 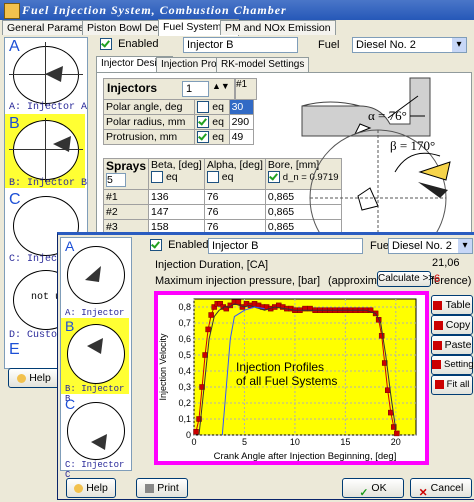 I want to click on injector-letter: C, so click(x=15, y=199).